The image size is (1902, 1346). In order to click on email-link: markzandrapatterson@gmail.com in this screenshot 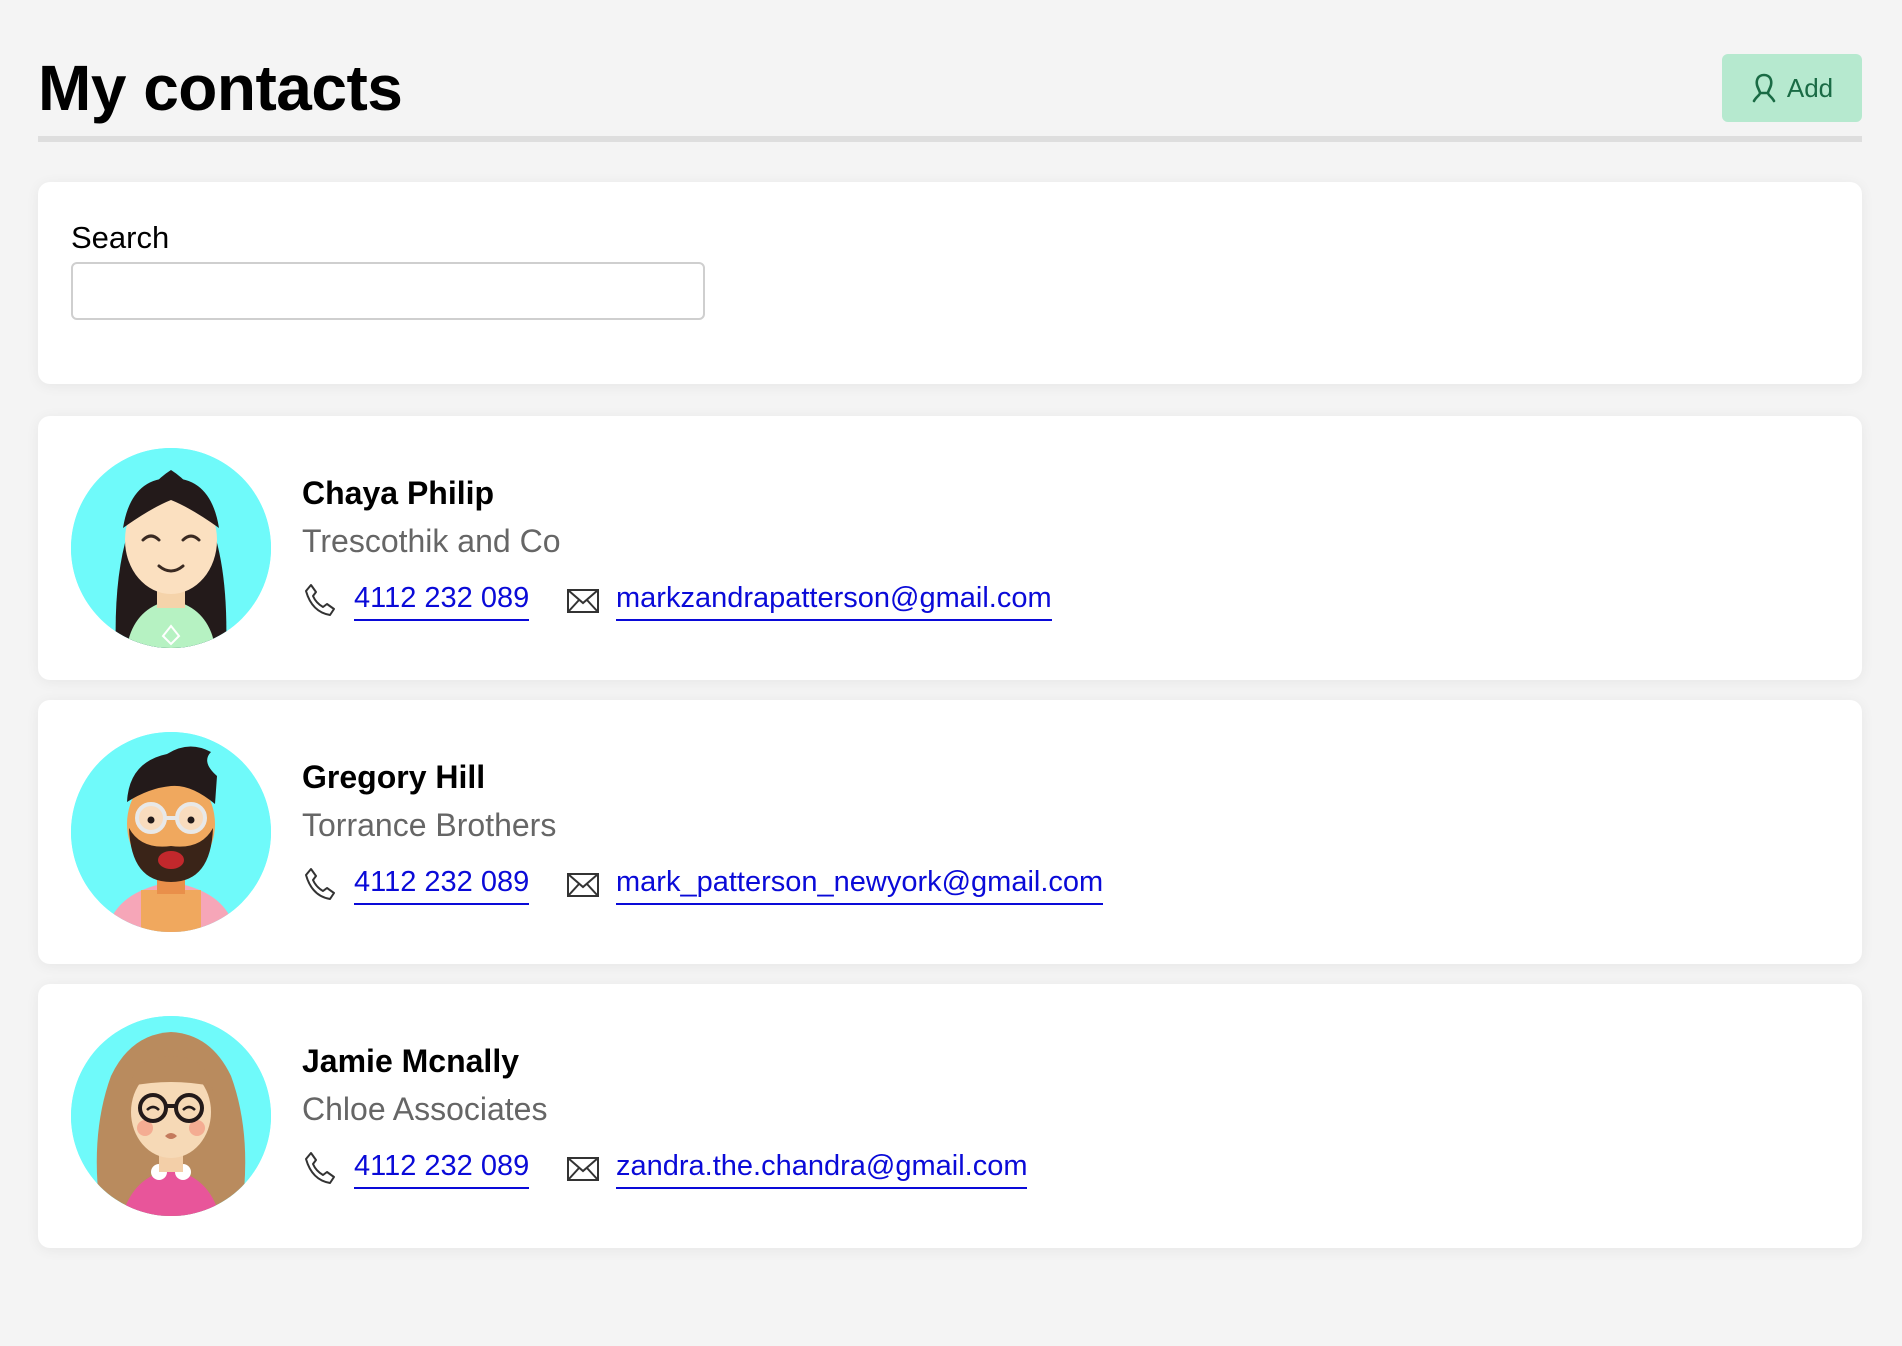, I will do `click(834, 600)`.